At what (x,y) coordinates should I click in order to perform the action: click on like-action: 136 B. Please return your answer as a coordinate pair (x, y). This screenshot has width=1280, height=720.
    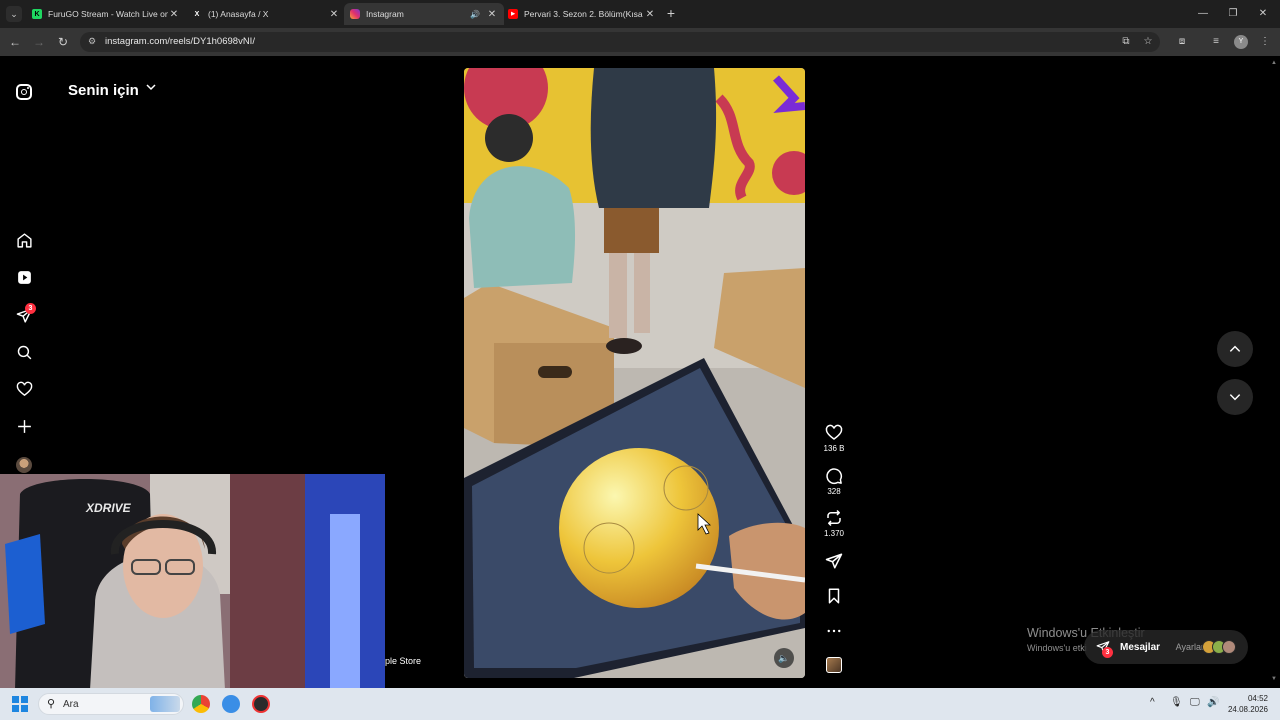
    Looking at the image, I should click on (834, 438).